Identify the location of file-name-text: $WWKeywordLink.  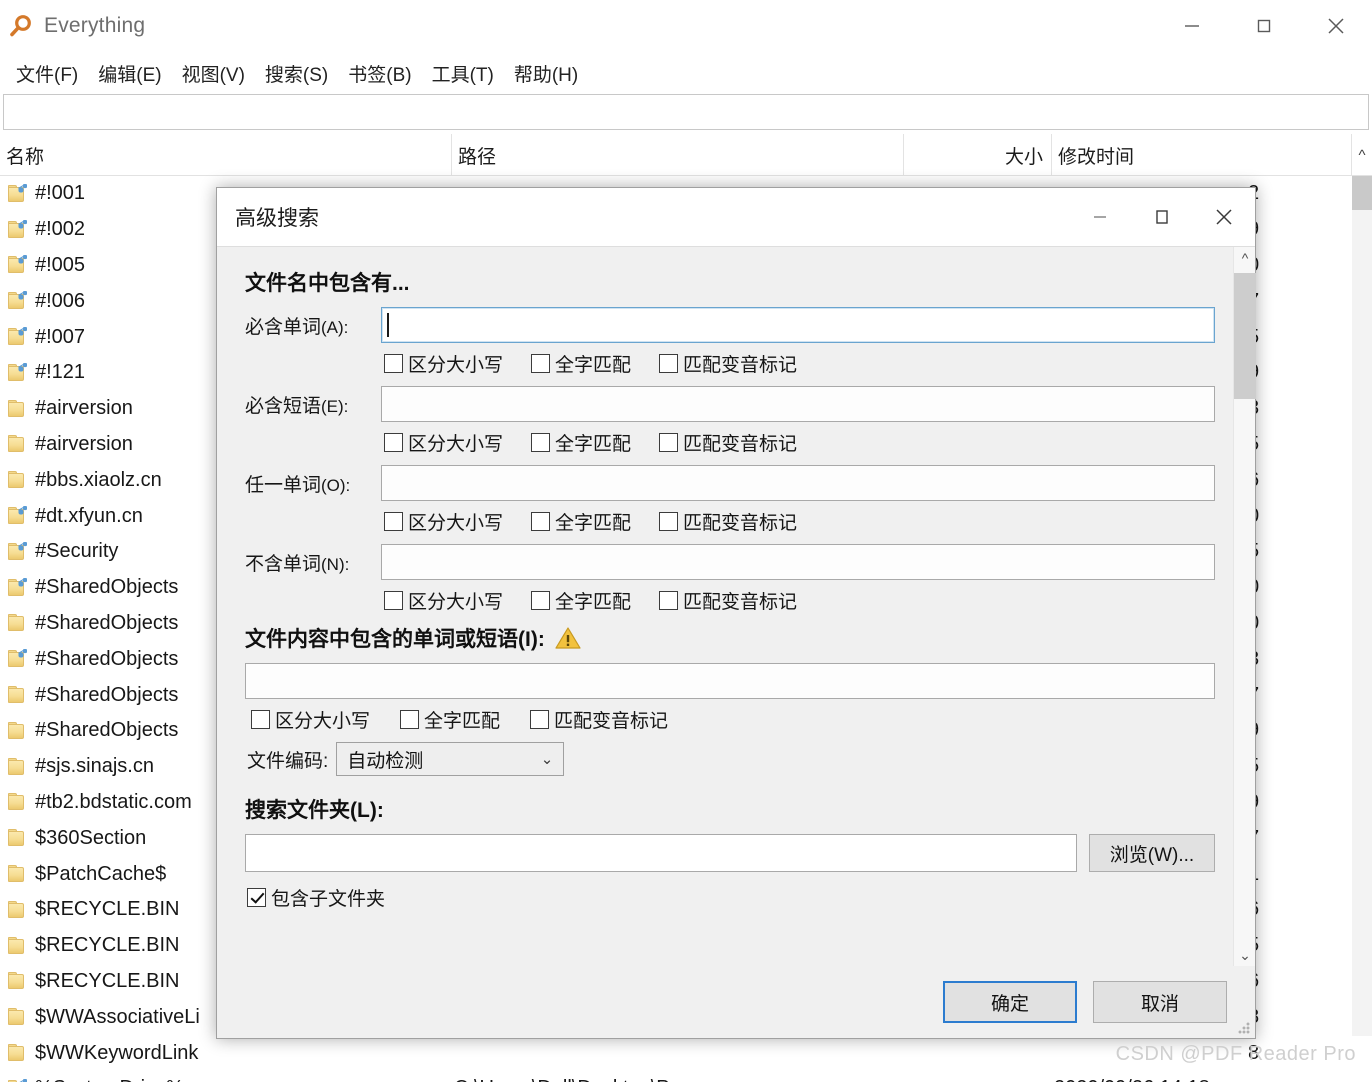
(117, 1052).